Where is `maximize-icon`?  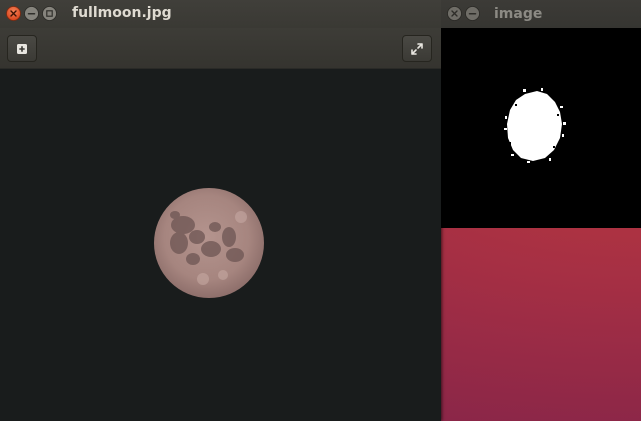
maximize-icon is located at coordinates (49, 13).